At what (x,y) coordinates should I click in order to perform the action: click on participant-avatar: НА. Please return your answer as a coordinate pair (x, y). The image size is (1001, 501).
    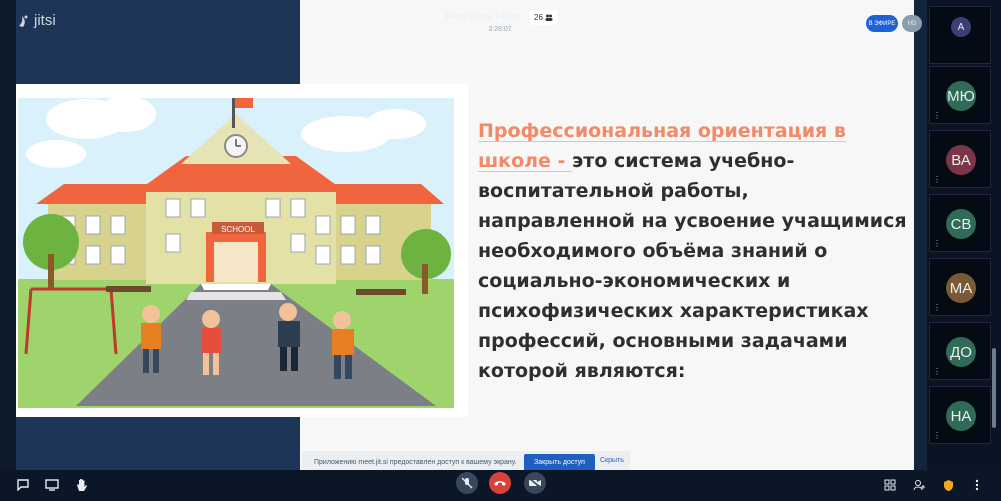
    Looking at the image, I should click on (961, 416).